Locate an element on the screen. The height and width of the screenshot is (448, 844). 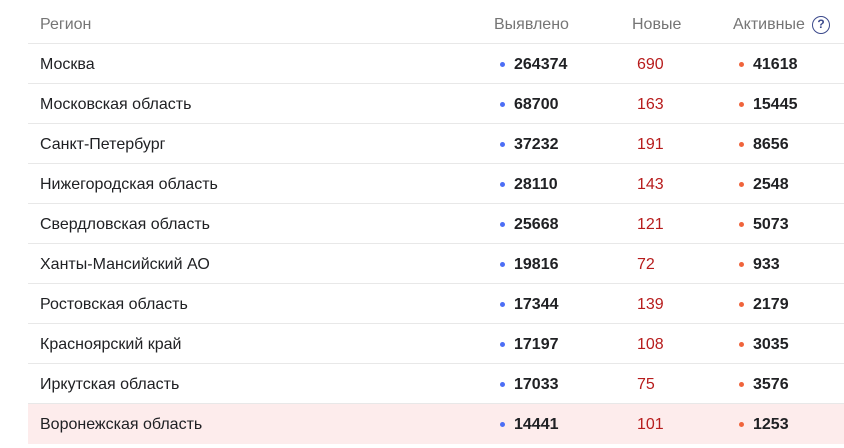
active-value: 2179 is located at coordinates (771, 304).